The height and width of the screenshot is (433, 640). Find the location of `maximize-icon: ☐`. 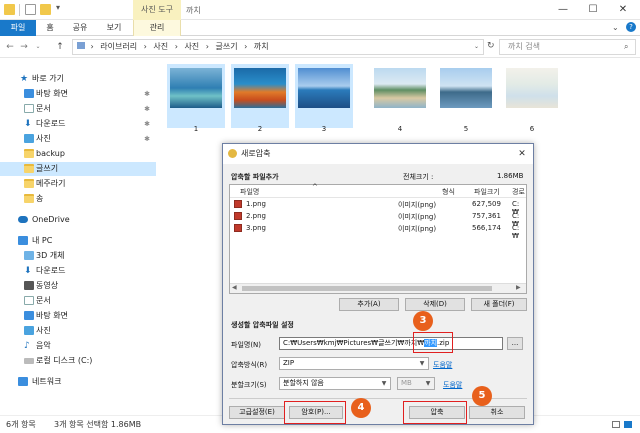

maximize-icon: ☐ is located at coordinates (593, 10).